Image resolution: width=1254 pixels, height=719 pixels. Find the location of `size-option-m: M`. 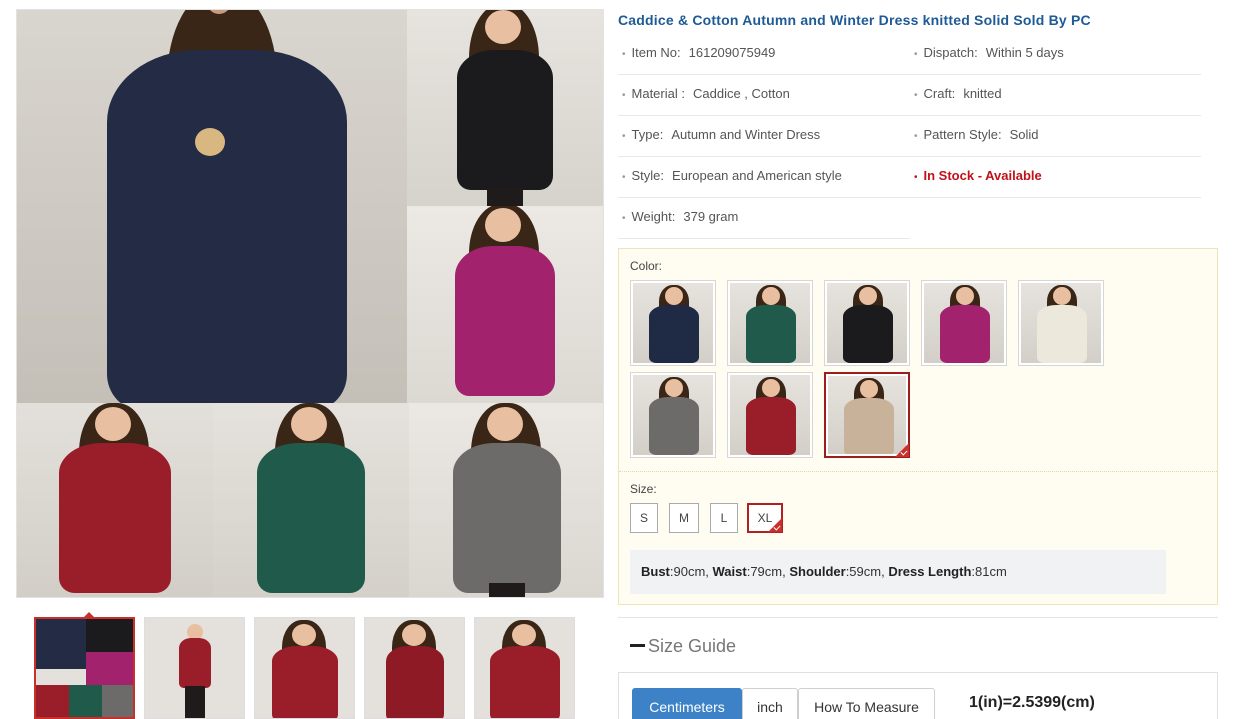

size-option-m: M is located at coordinates (684, 518).